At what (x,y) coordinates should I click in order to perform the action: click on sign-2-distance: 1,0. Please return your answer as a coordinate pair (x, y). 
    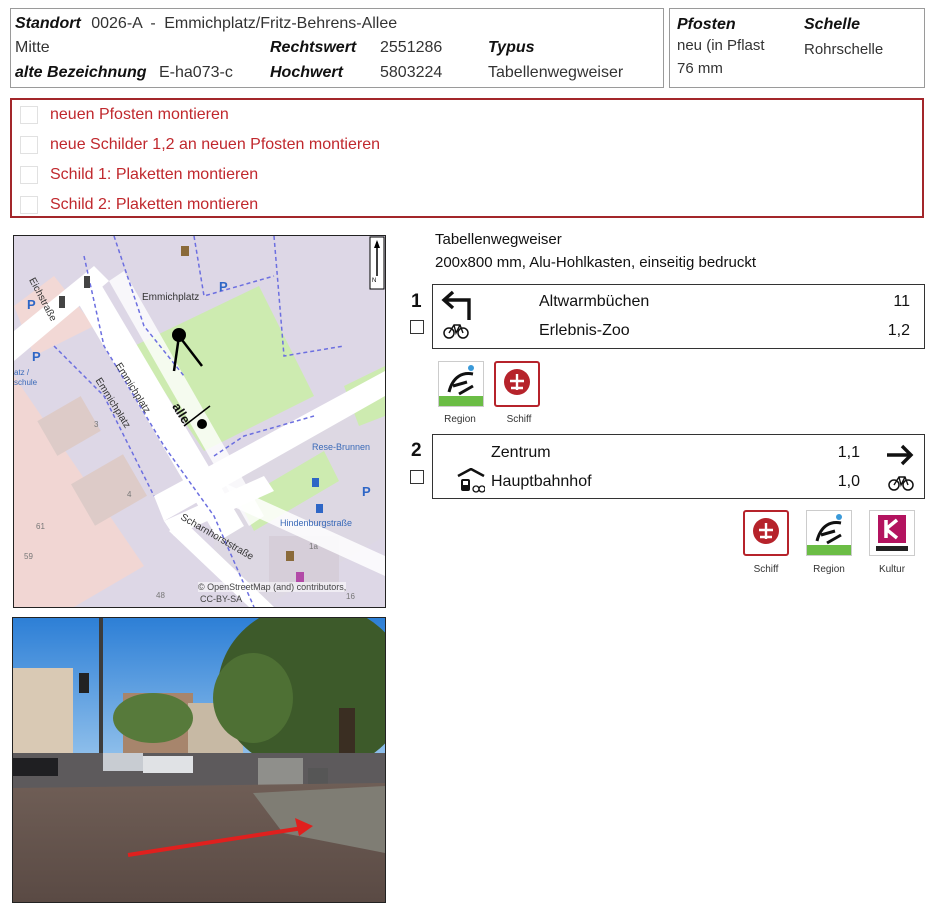
    Looking at the image, I should click on (848, 481).